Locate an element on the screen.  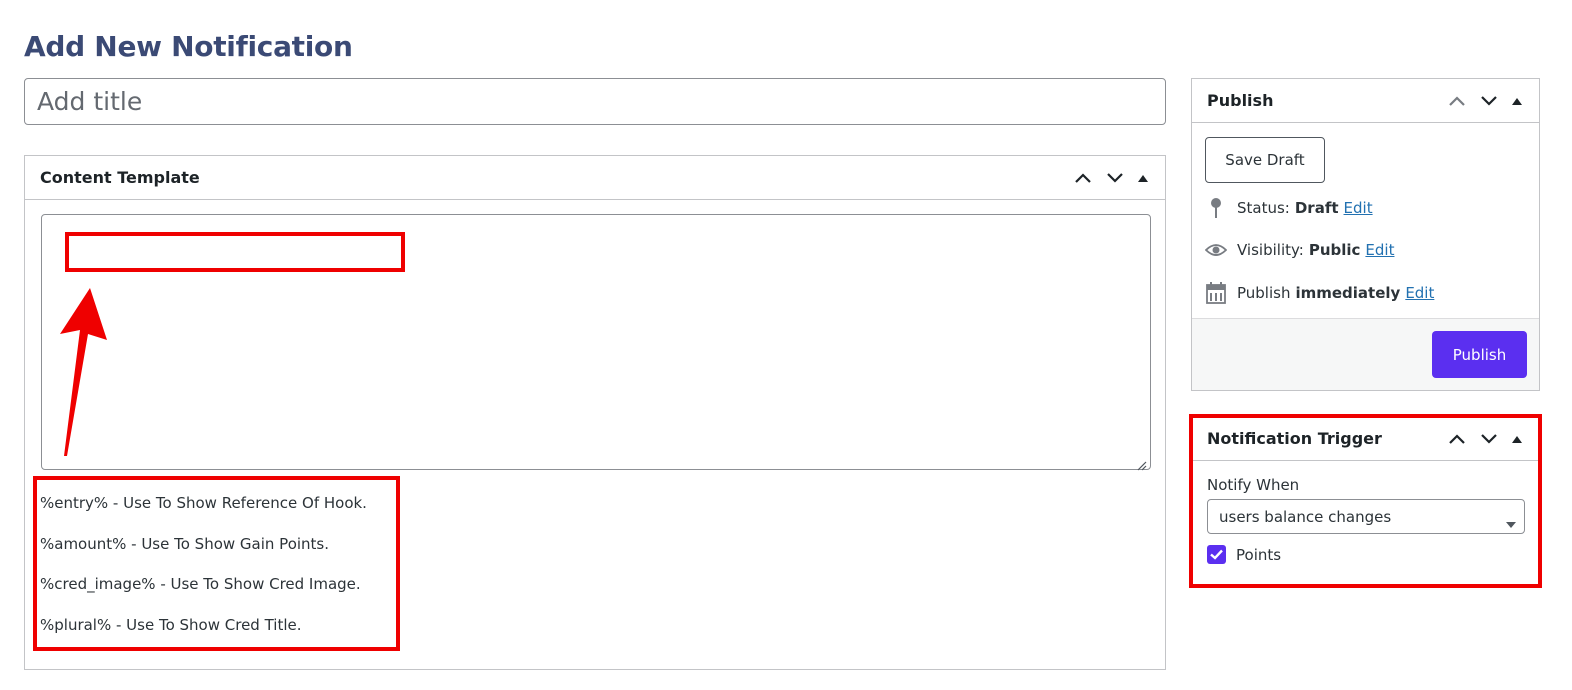
annotation-arrow-icon is located at coordinates (83, 372).